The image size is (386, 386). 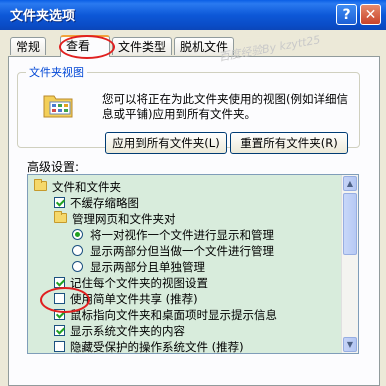 I want to click on title-bar: 文件夹选项 ? ✕, so click(x=193, y=15).